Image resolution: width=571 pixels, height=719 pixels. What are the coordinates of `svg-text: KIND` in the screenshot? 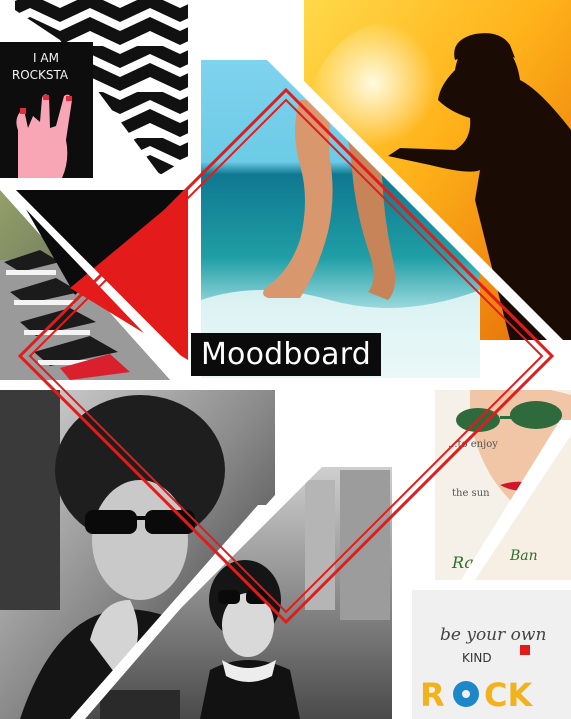 It's located at (477, 658).